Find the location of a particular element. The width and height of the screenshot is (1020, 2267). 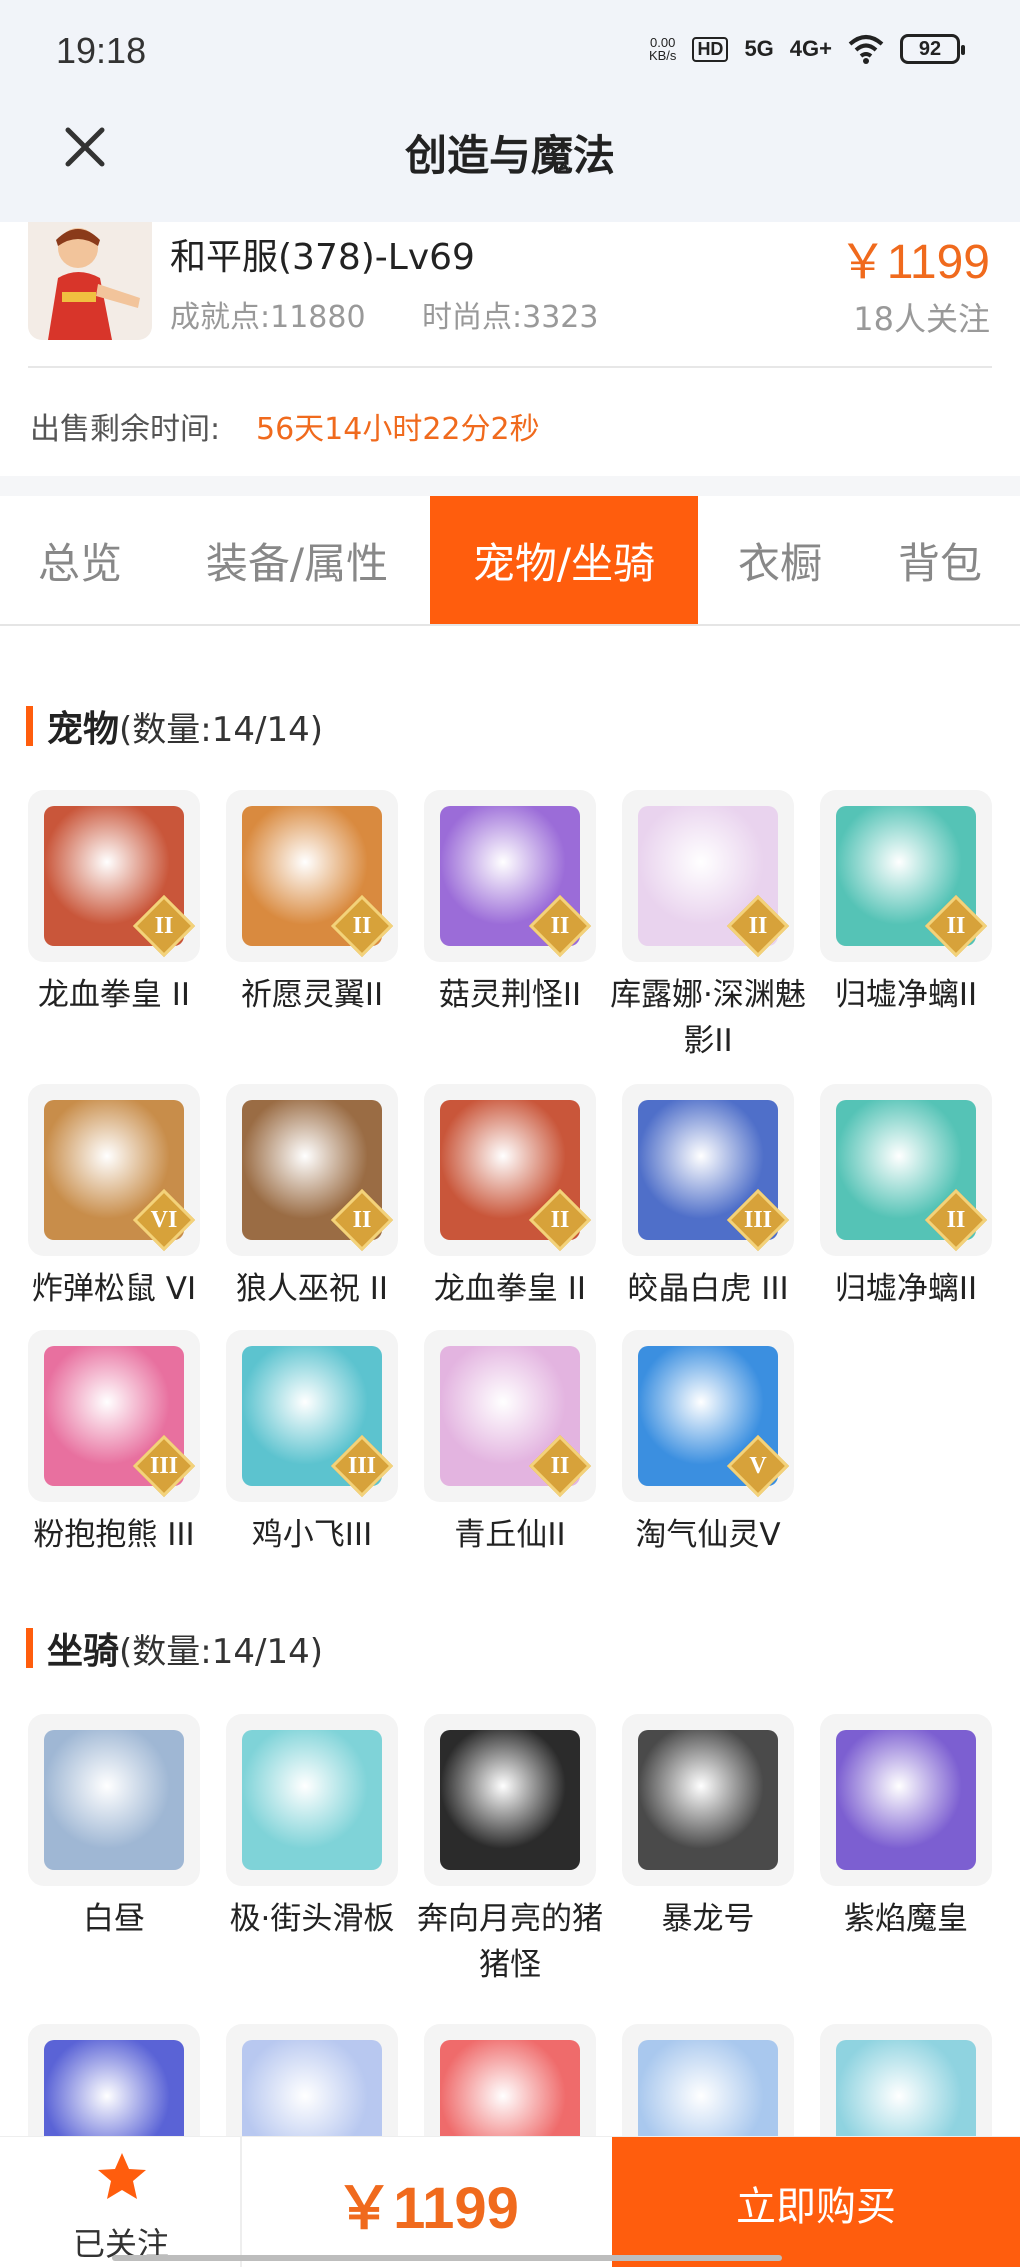

tab-bag: 背包 is located at coordinates (940, 560).